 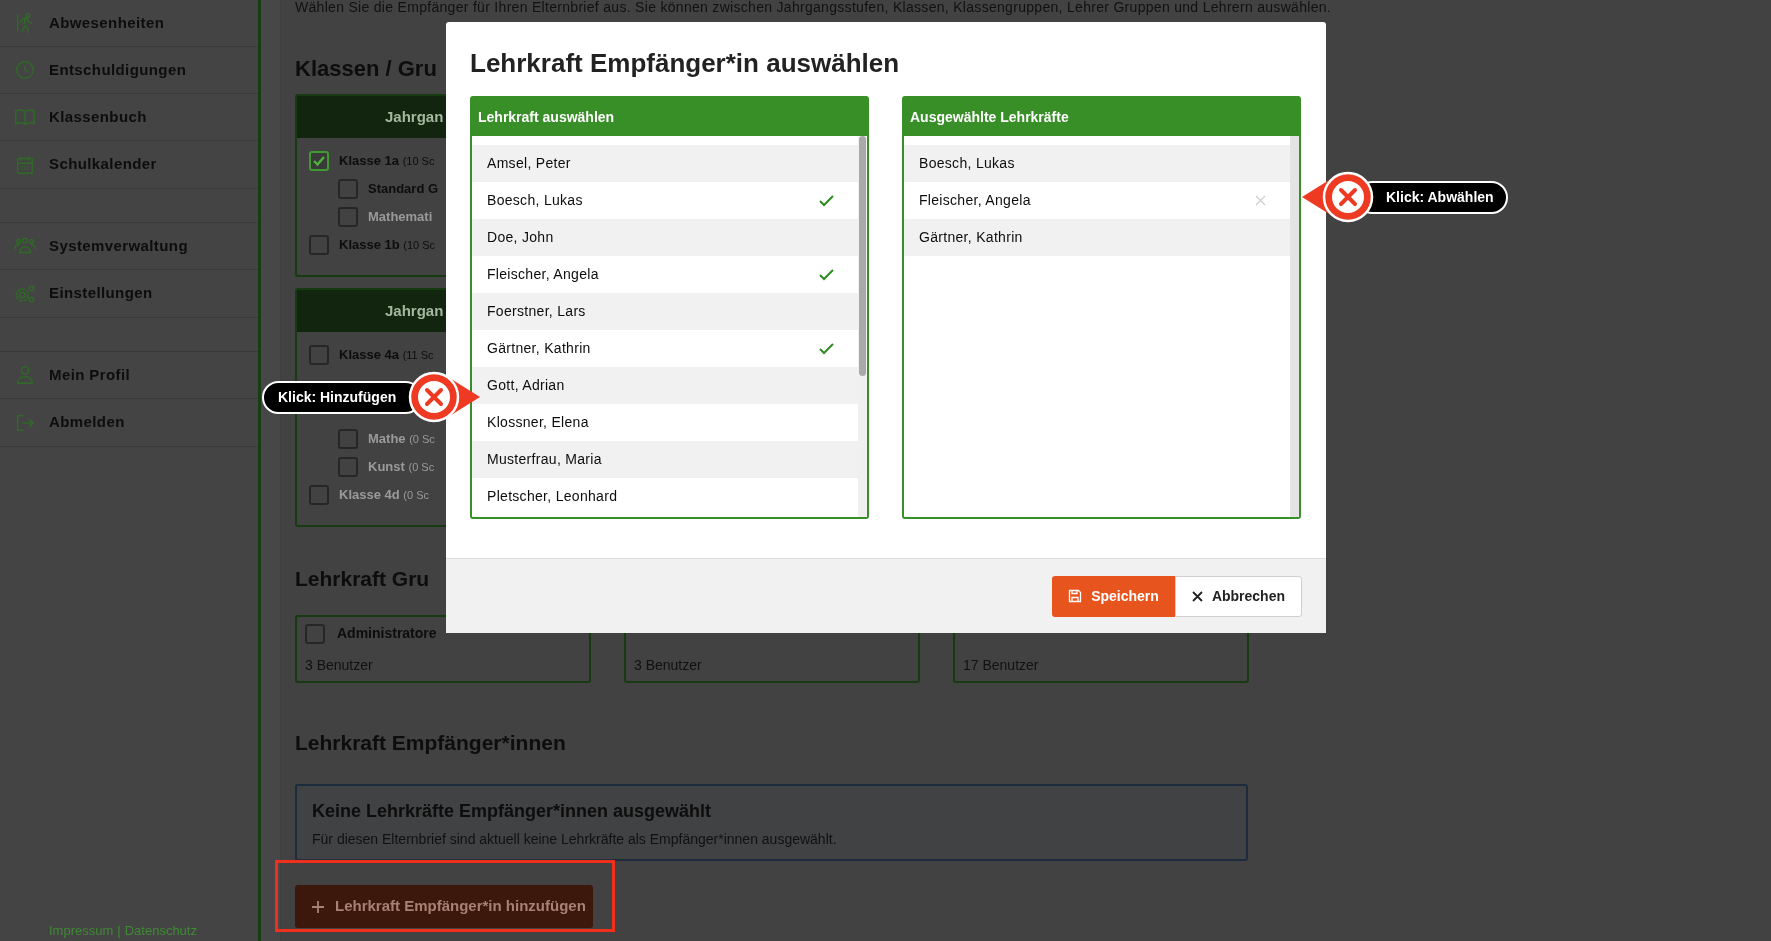 I want to click on class-label: Kunst (0 Sc, so click(x=401, y=467).